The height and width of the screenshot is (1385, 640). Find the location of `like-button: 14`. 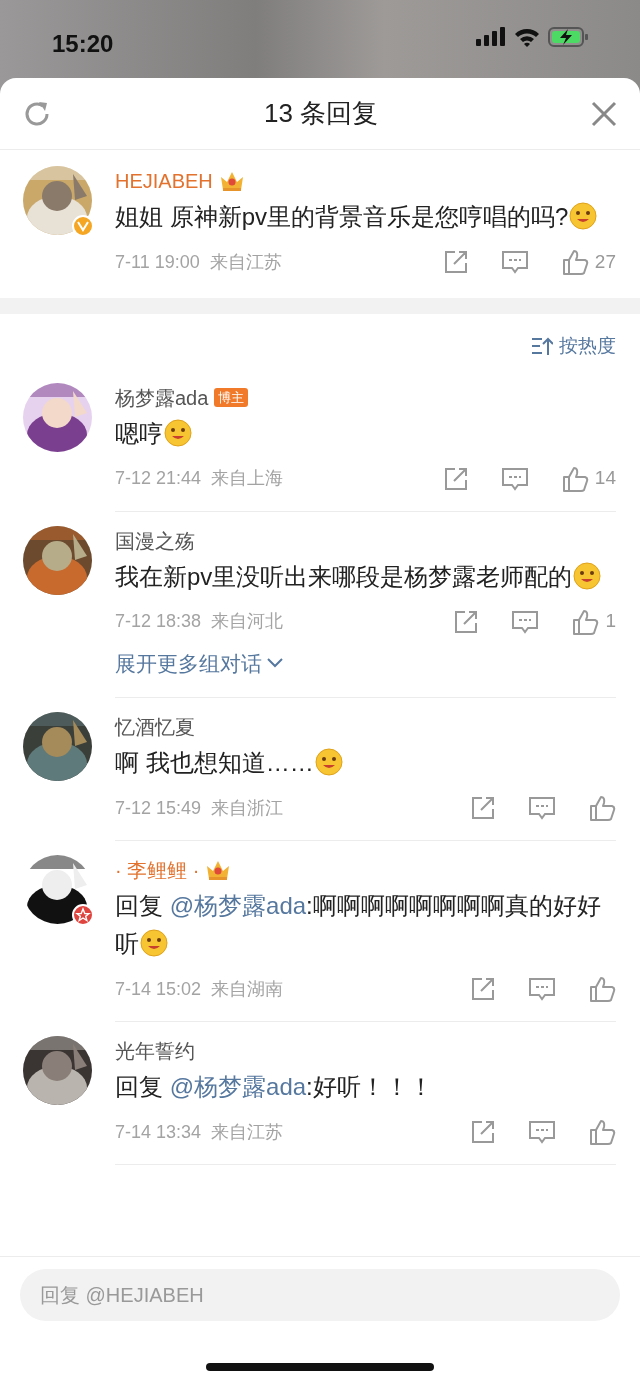

like-button: 14 is located at coordinates (588, 478).